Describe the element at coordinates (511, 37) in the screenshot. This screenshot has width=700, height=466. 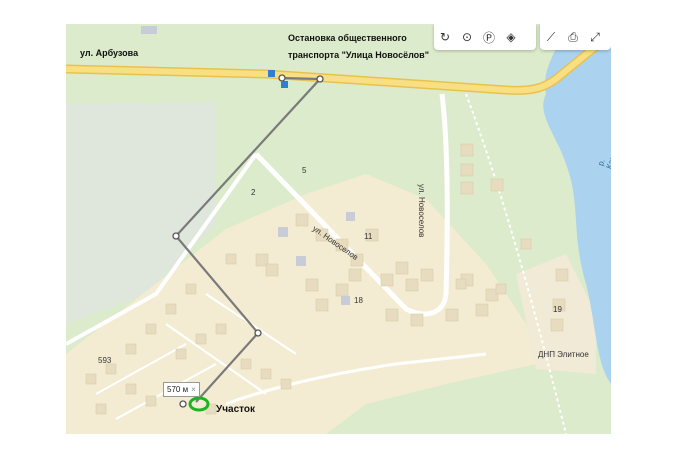
I see `layers-icon: ◈` at that location.